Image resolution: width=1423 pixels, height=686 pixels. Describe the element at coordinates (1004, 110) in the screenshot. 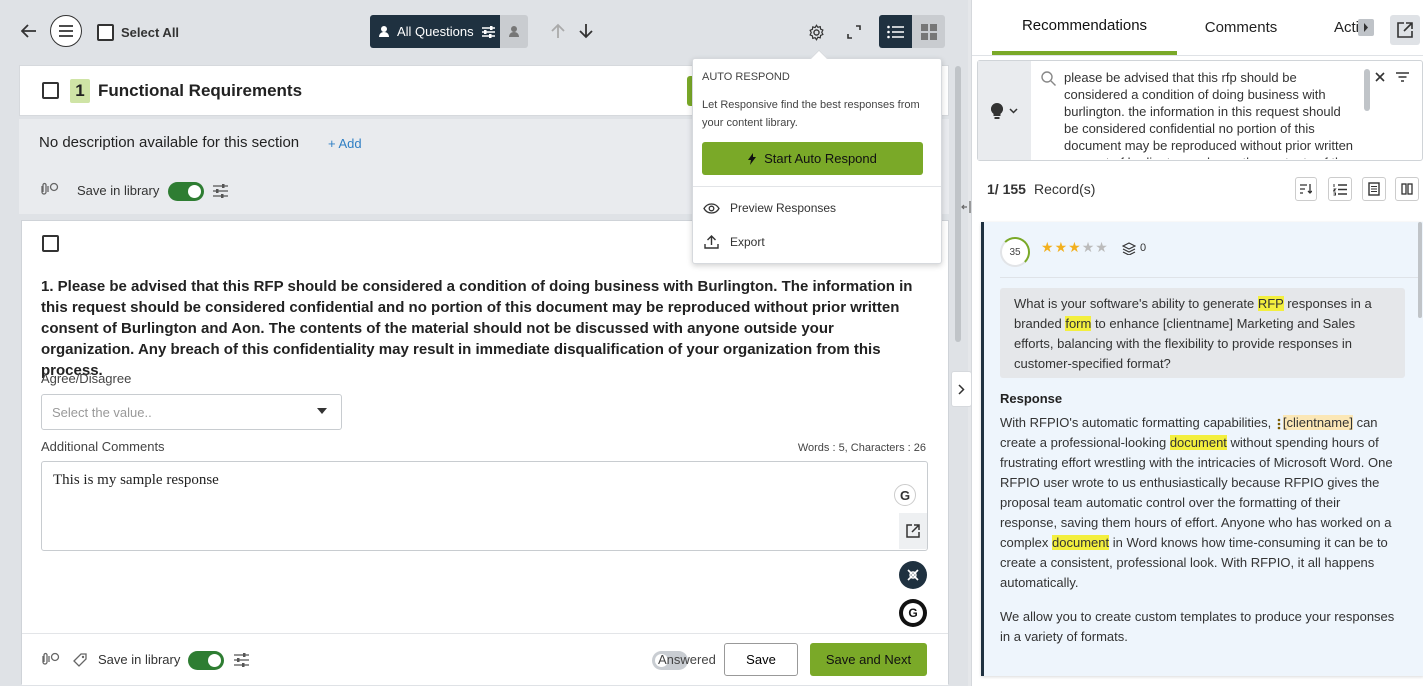

I see `search-mode-dropdown` at that location.